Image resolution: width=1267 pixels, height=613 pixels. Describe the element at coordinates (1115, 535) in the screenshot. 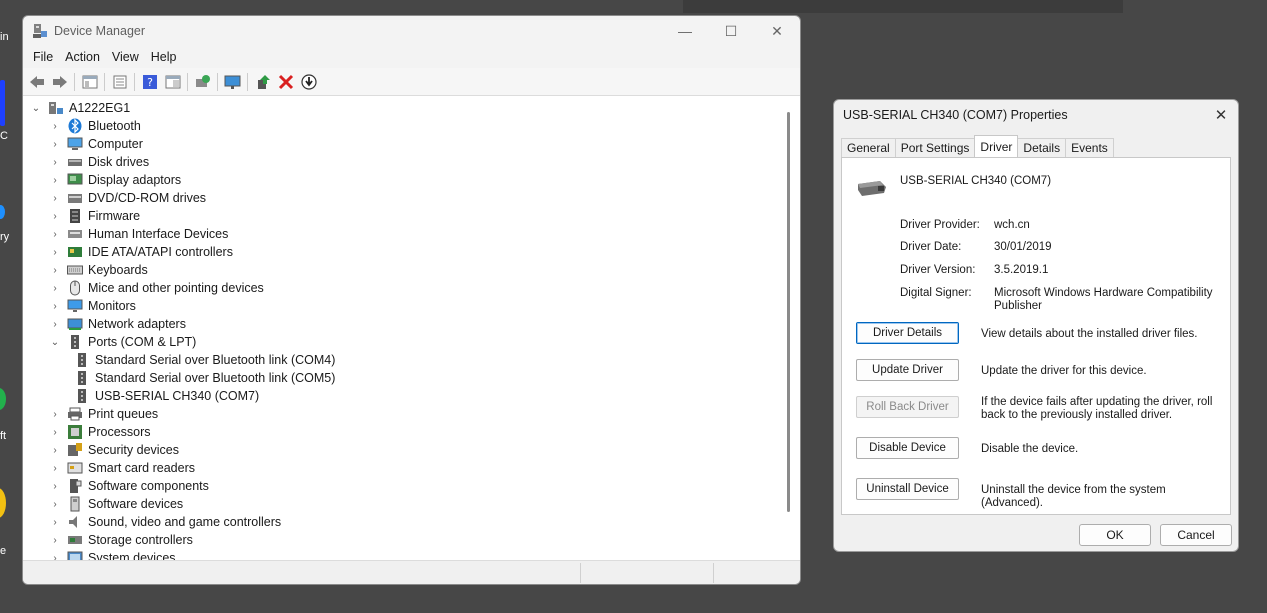

I see `ok-button: OK` at that location.